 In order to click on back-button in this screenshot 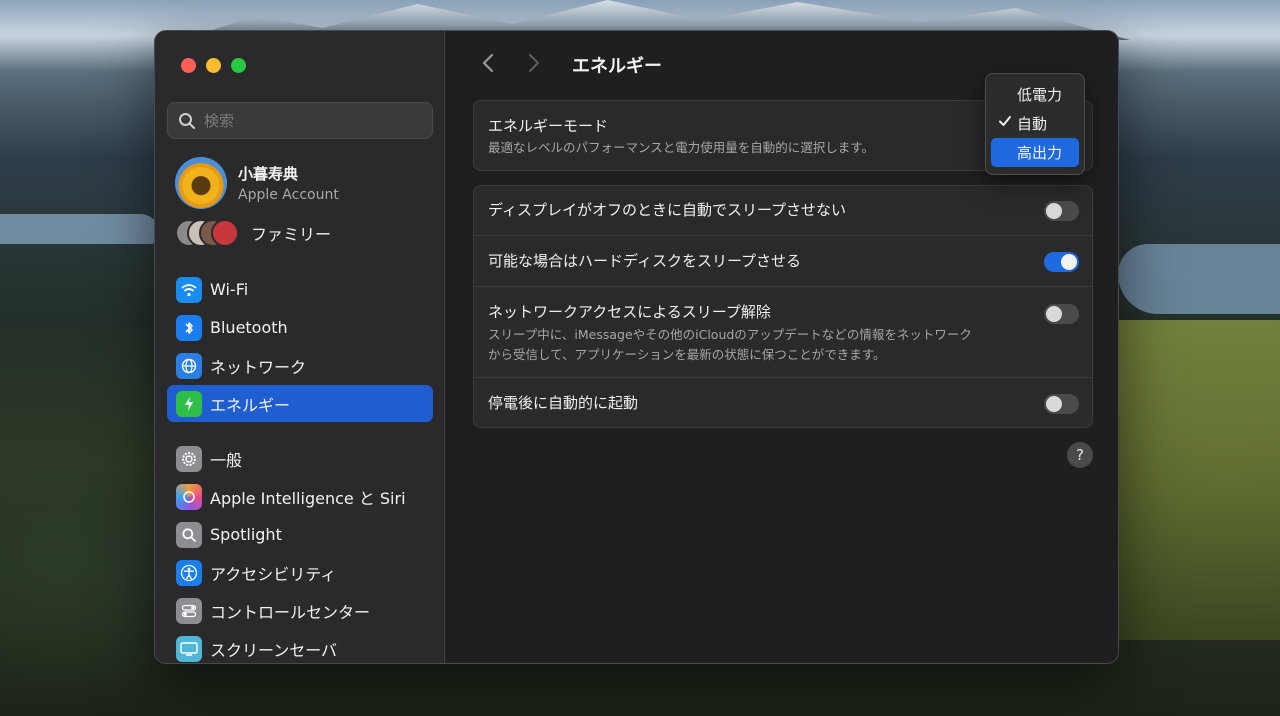, I will do `click(488, 65)`.